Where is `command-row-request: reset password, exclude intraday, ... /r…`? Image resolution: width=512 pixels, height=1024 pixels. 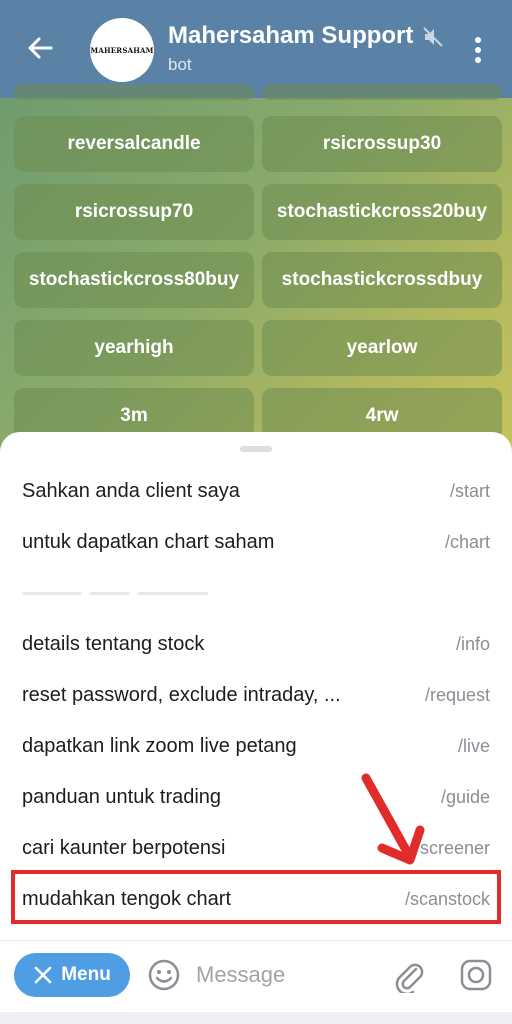
command-row-request: reset password, exclude intraday, ... /r… is located at coordinates (256, 695).